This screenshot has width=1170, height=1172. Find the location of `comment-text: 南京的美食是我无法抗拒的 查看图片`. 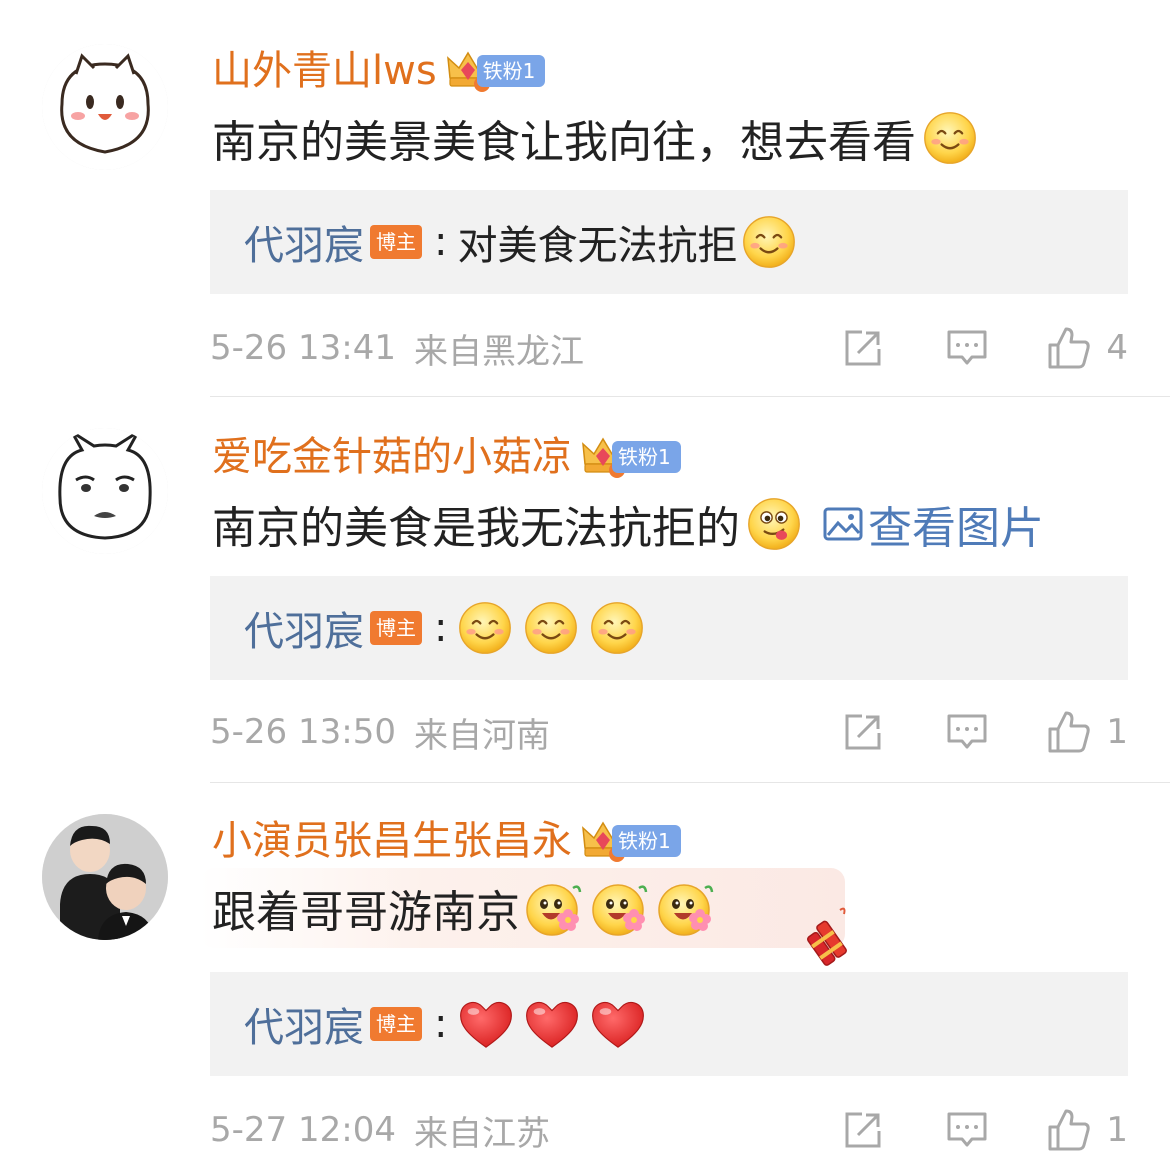

comment-text: 南京的美食是我无法抗拒的 查看图片 is located at coordinates (628, 524).